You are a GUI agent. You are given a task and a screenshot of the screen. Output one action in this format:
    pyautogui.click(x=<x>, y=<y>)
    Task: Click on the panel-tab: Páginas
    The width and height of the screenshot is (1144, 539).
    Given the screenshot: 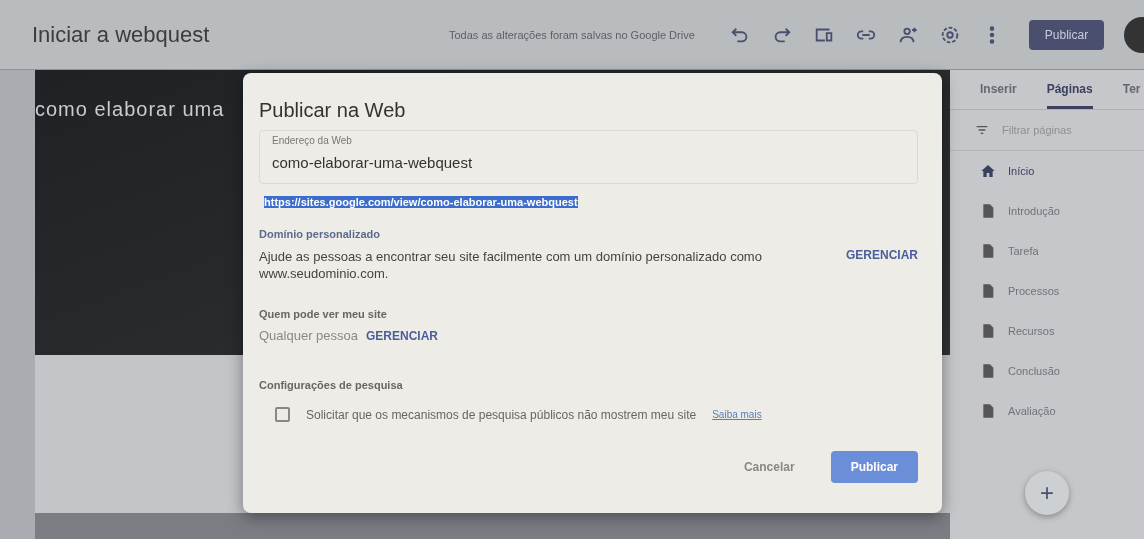 What is the action you would take?
    pyautogui.click(x=1069, y=95)
    